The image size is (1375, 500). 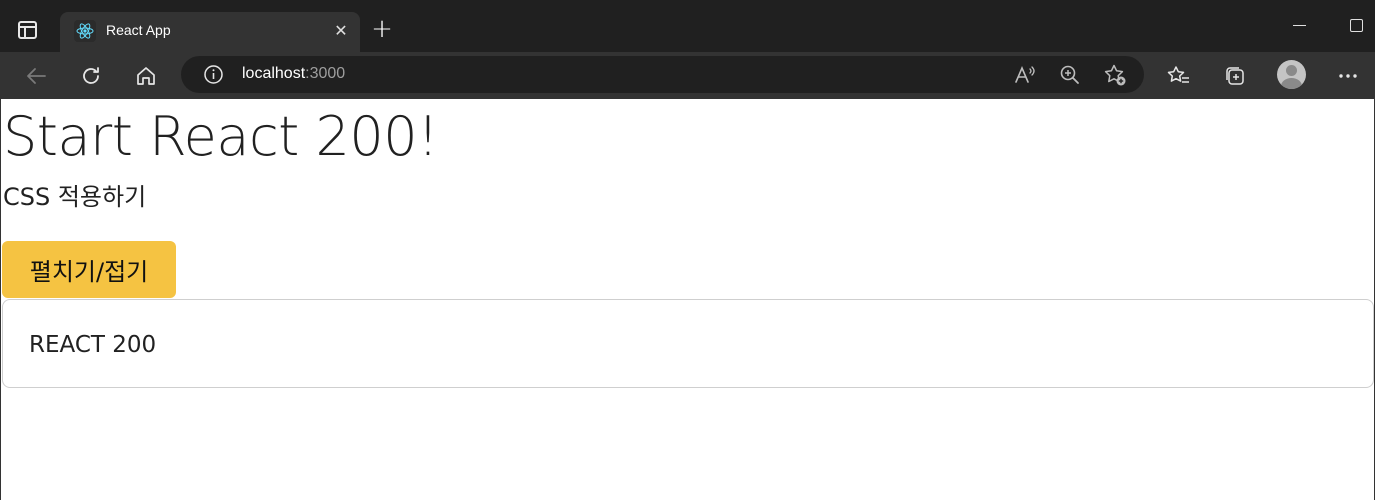 What do you see at coordinates (1299, 25) in the screenshot?
I see `minimize-icon` at bounding box center [1299, 25].